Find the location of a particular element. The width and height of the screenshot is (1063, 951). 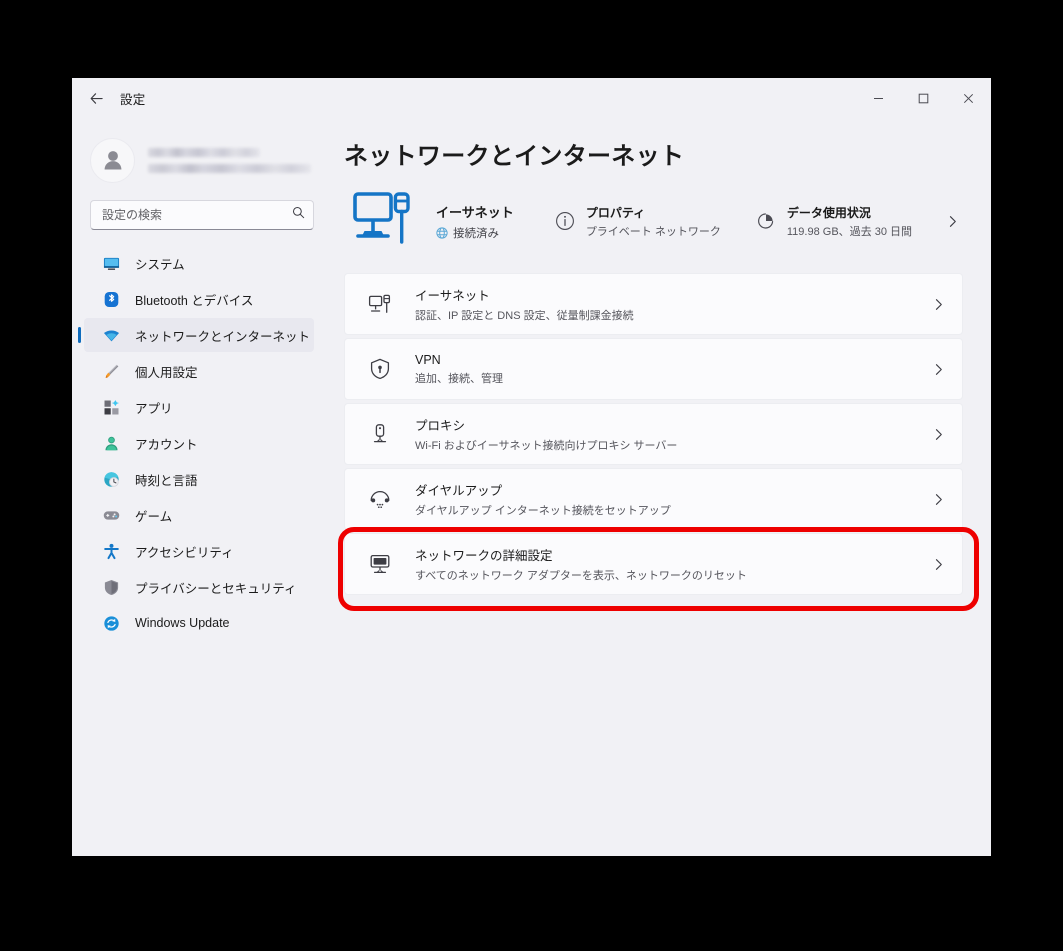

vpn-shield-icon is located at coordinates (380, 369).